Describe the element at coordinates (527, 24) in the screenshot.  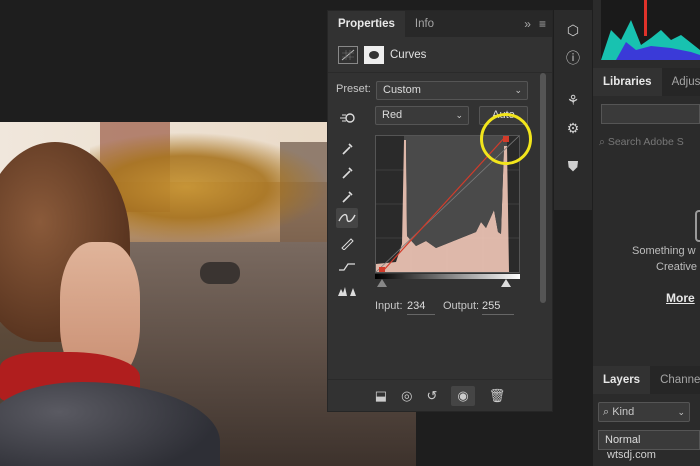
I see `collapse-chevrons-icon: »` at that location.